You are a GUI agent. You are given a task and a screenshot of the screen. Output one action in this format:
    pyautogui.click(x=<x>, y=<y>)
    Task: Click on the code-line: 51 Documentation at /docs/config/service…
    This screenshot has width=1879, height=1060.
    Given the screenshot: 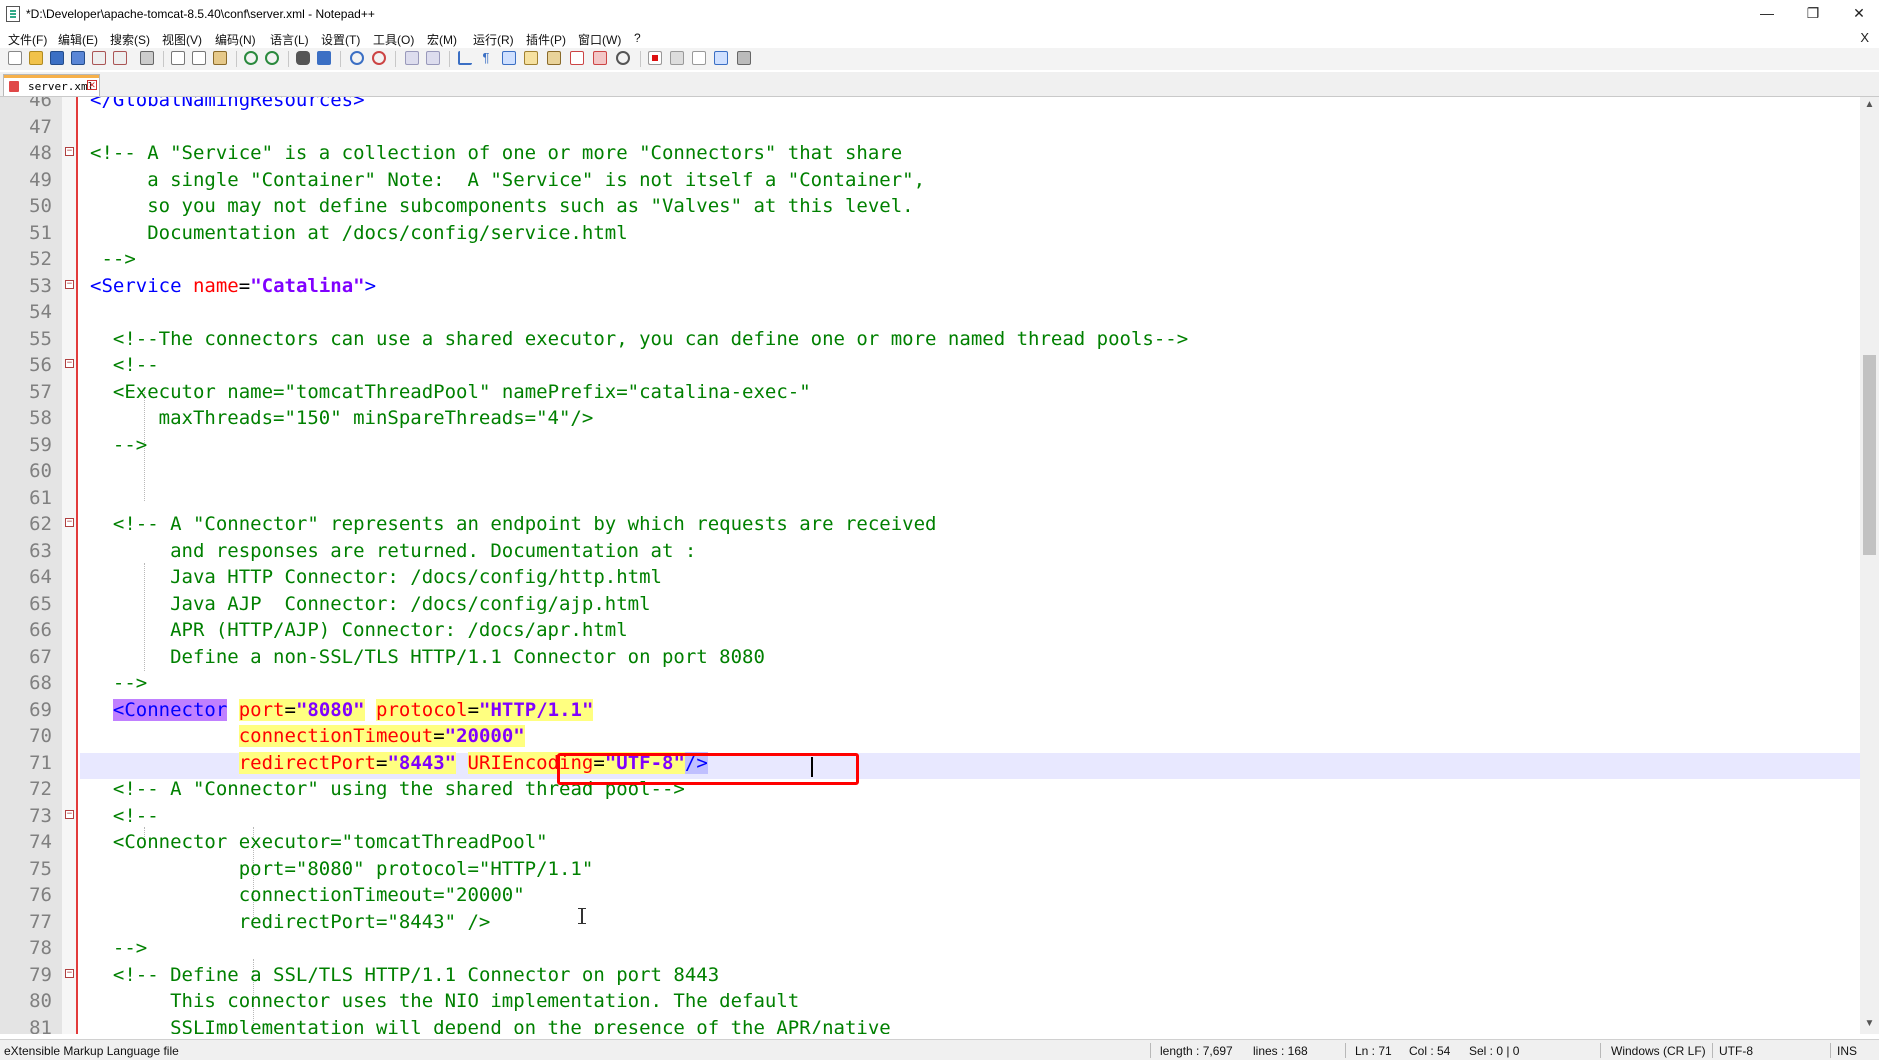 What is the action you would take?
    pyautogui.click(x=930, y=233)
    